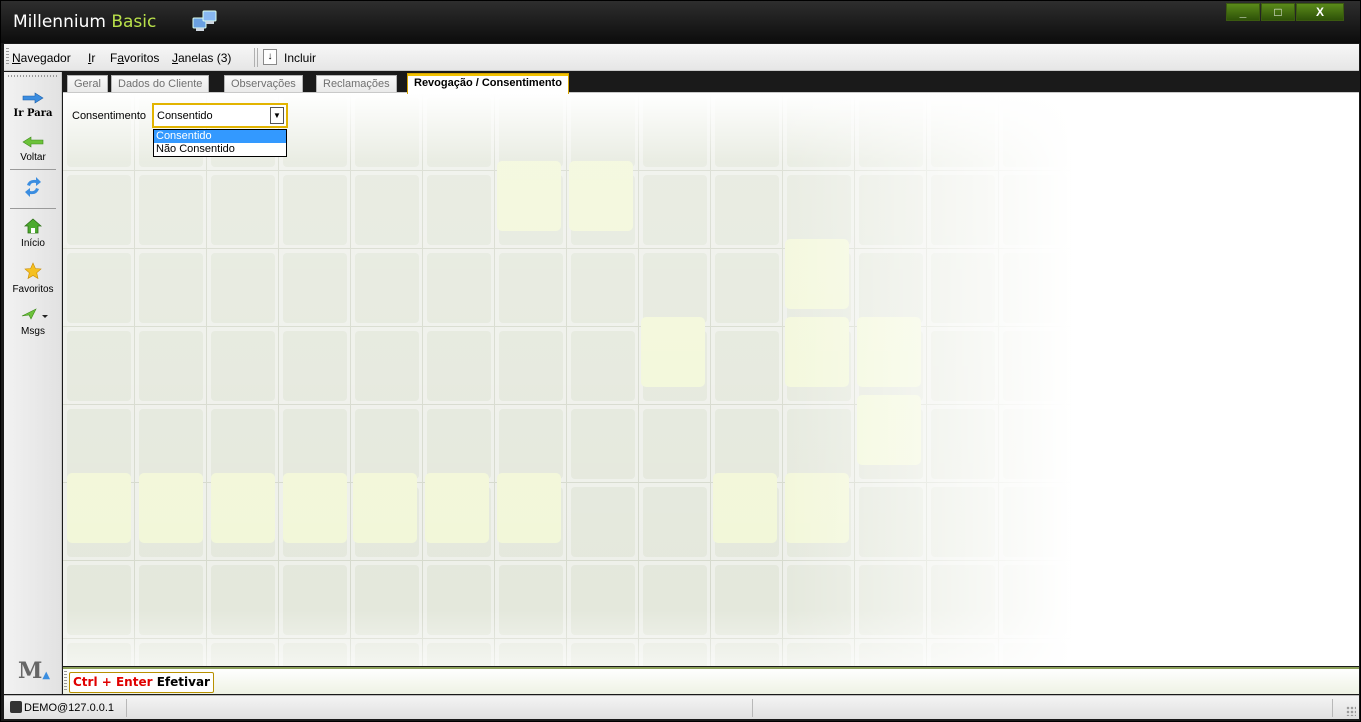  I want to click on title-bar: Millennium Basic _ □ X, so click(680, 22).